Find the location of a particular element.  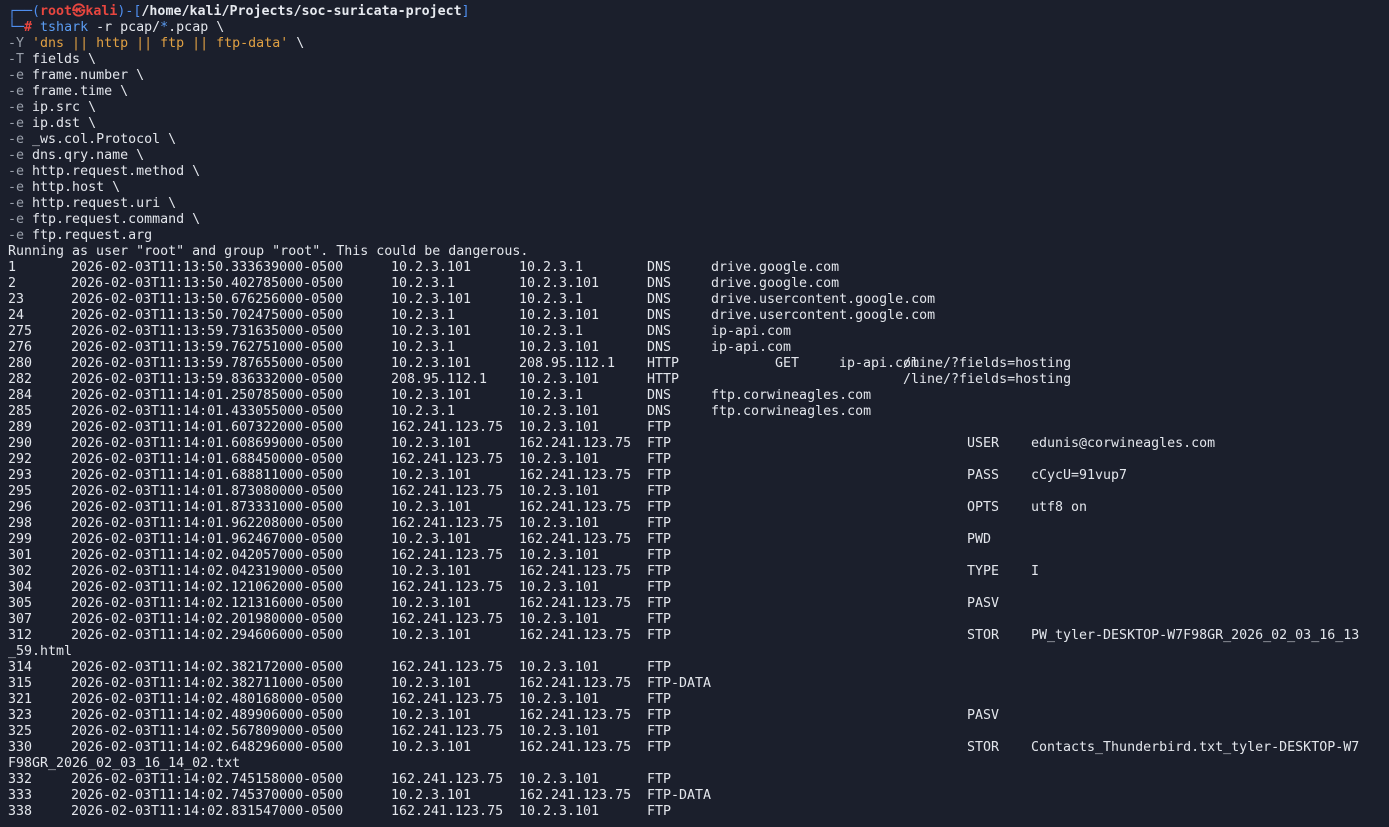

frame-number: 305 is located at coordinates (20, 603).